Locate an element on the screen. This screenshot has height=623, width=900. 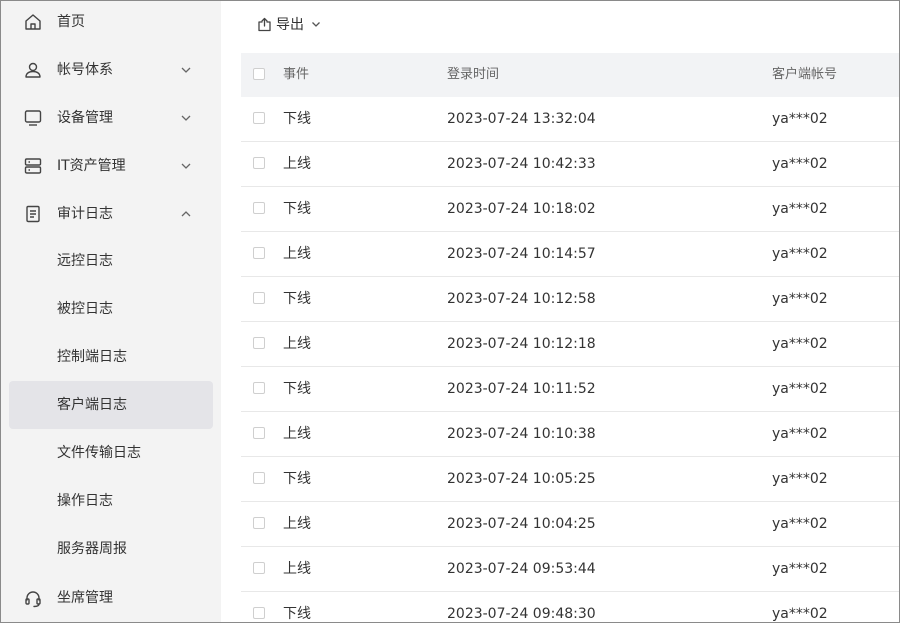
table-row: 下线 2023-07-24 10:05:25 ya***02 is located at coordinates (570, 479).